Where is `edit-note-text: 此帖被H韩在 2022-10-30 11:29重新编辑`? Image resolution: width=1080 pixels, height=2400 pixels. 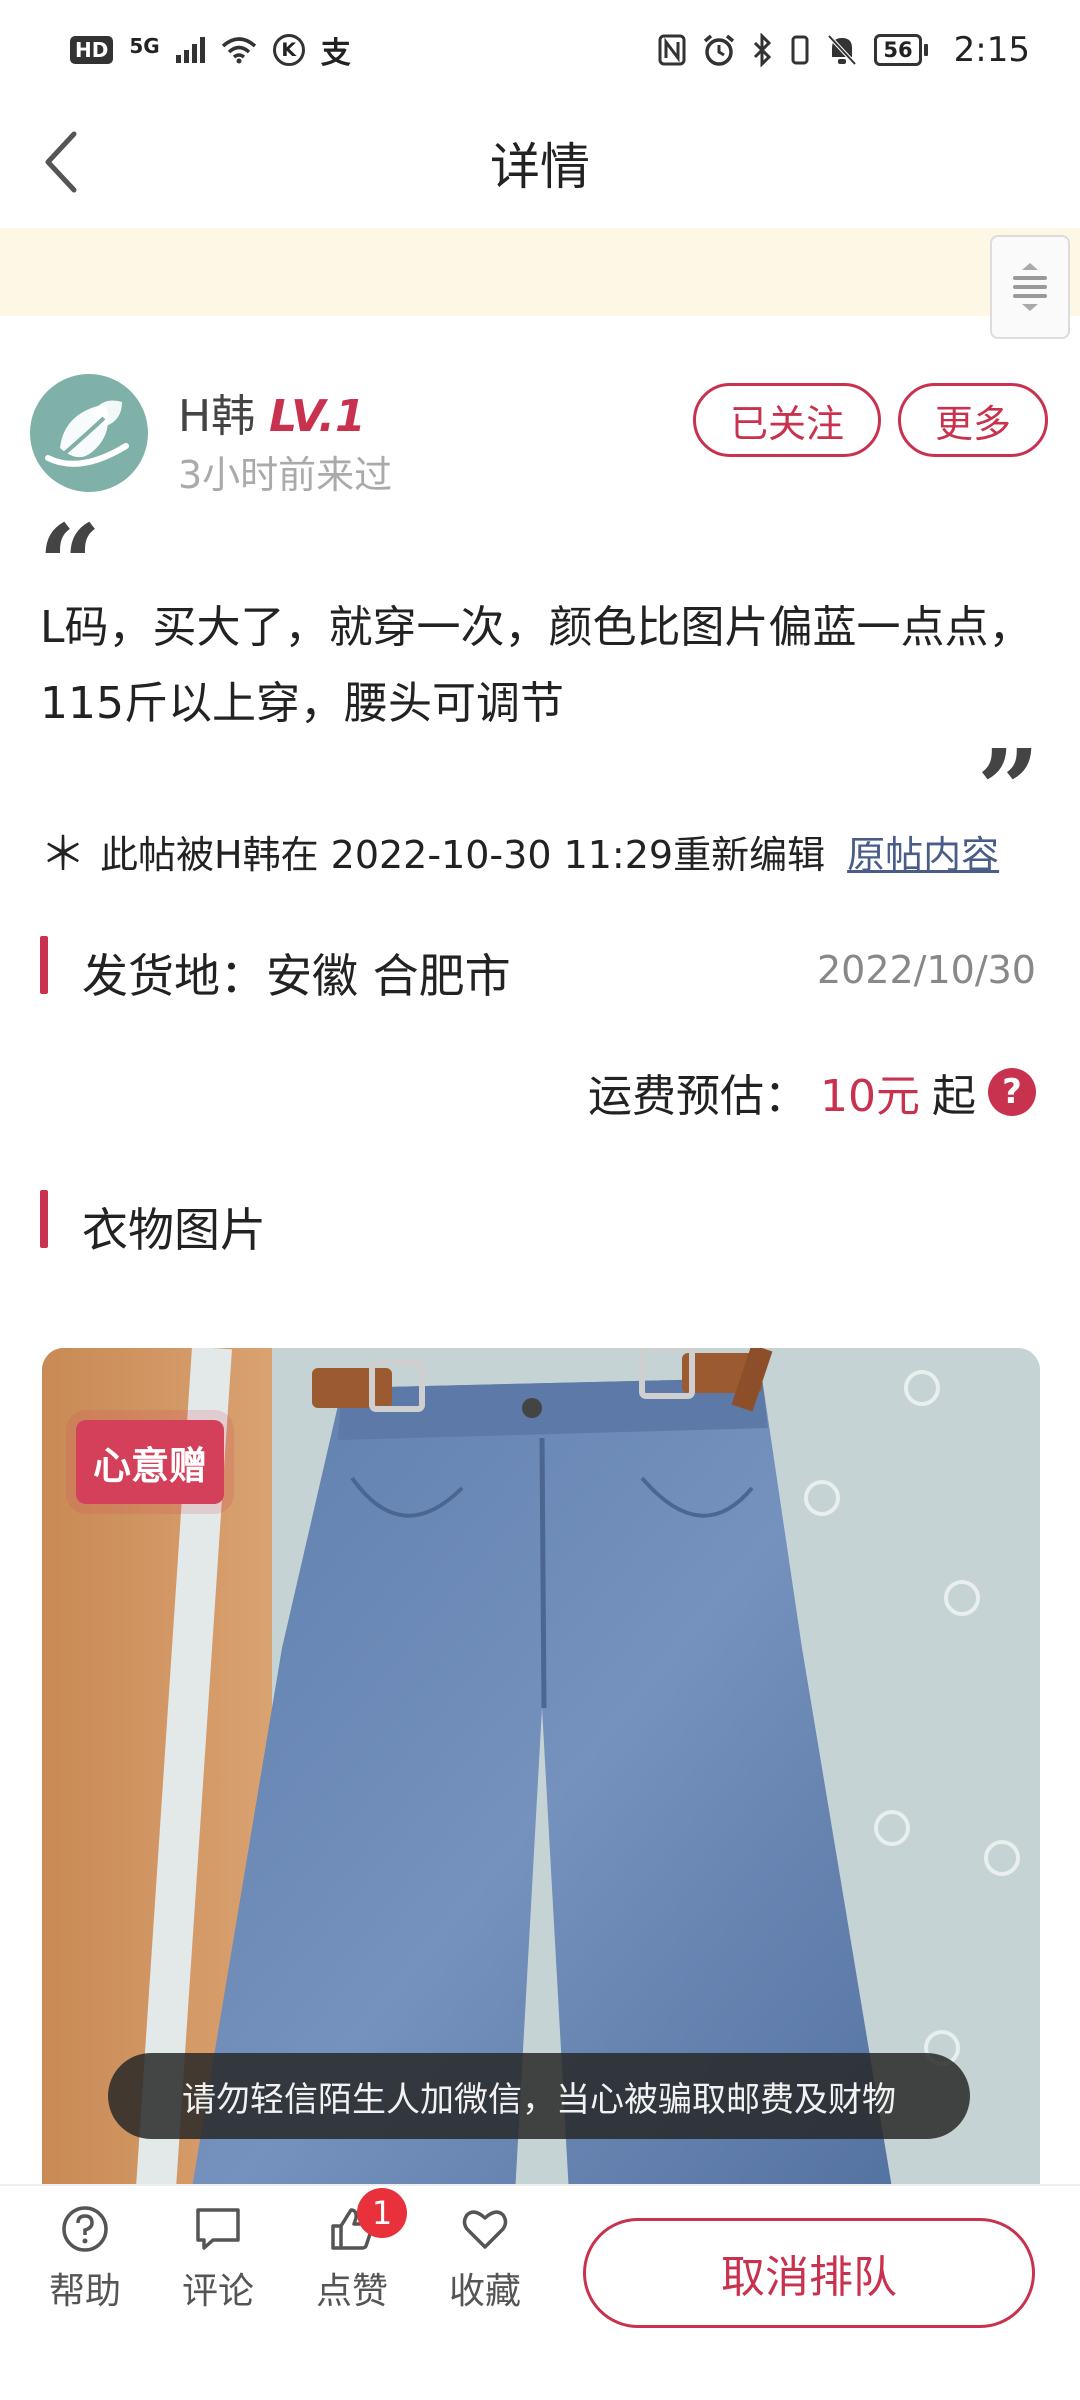 edit-note-text: 此帖被H韩在 2022-10-30 11:29重新编辑 is located at coordinates (463, 854).